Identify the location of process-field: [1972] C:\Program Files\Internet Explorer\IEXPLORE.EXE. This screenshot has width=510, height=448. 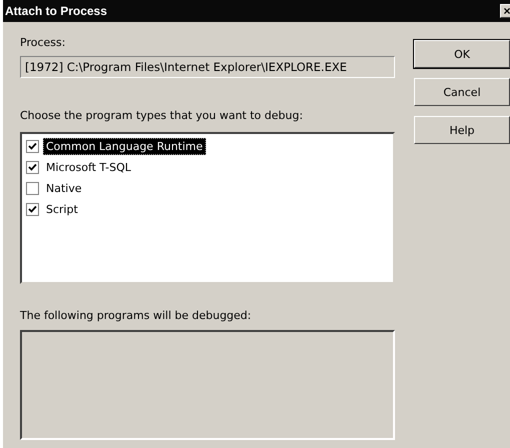
(207, 67).